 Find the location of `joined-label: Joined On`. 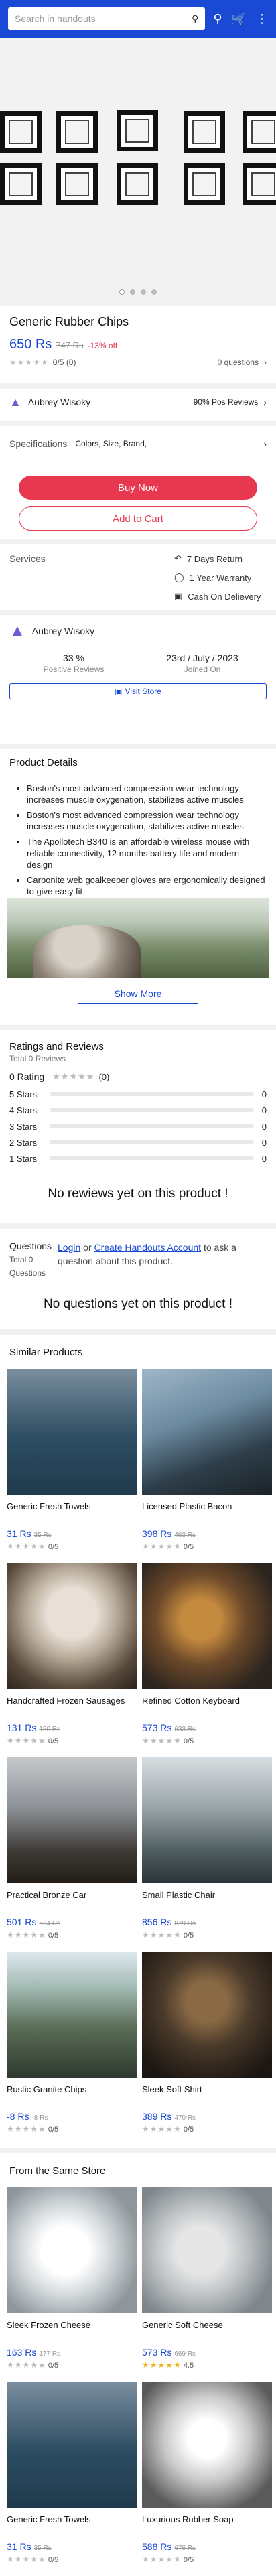

joined-label: Joined On is located at coordinates (203, 669).